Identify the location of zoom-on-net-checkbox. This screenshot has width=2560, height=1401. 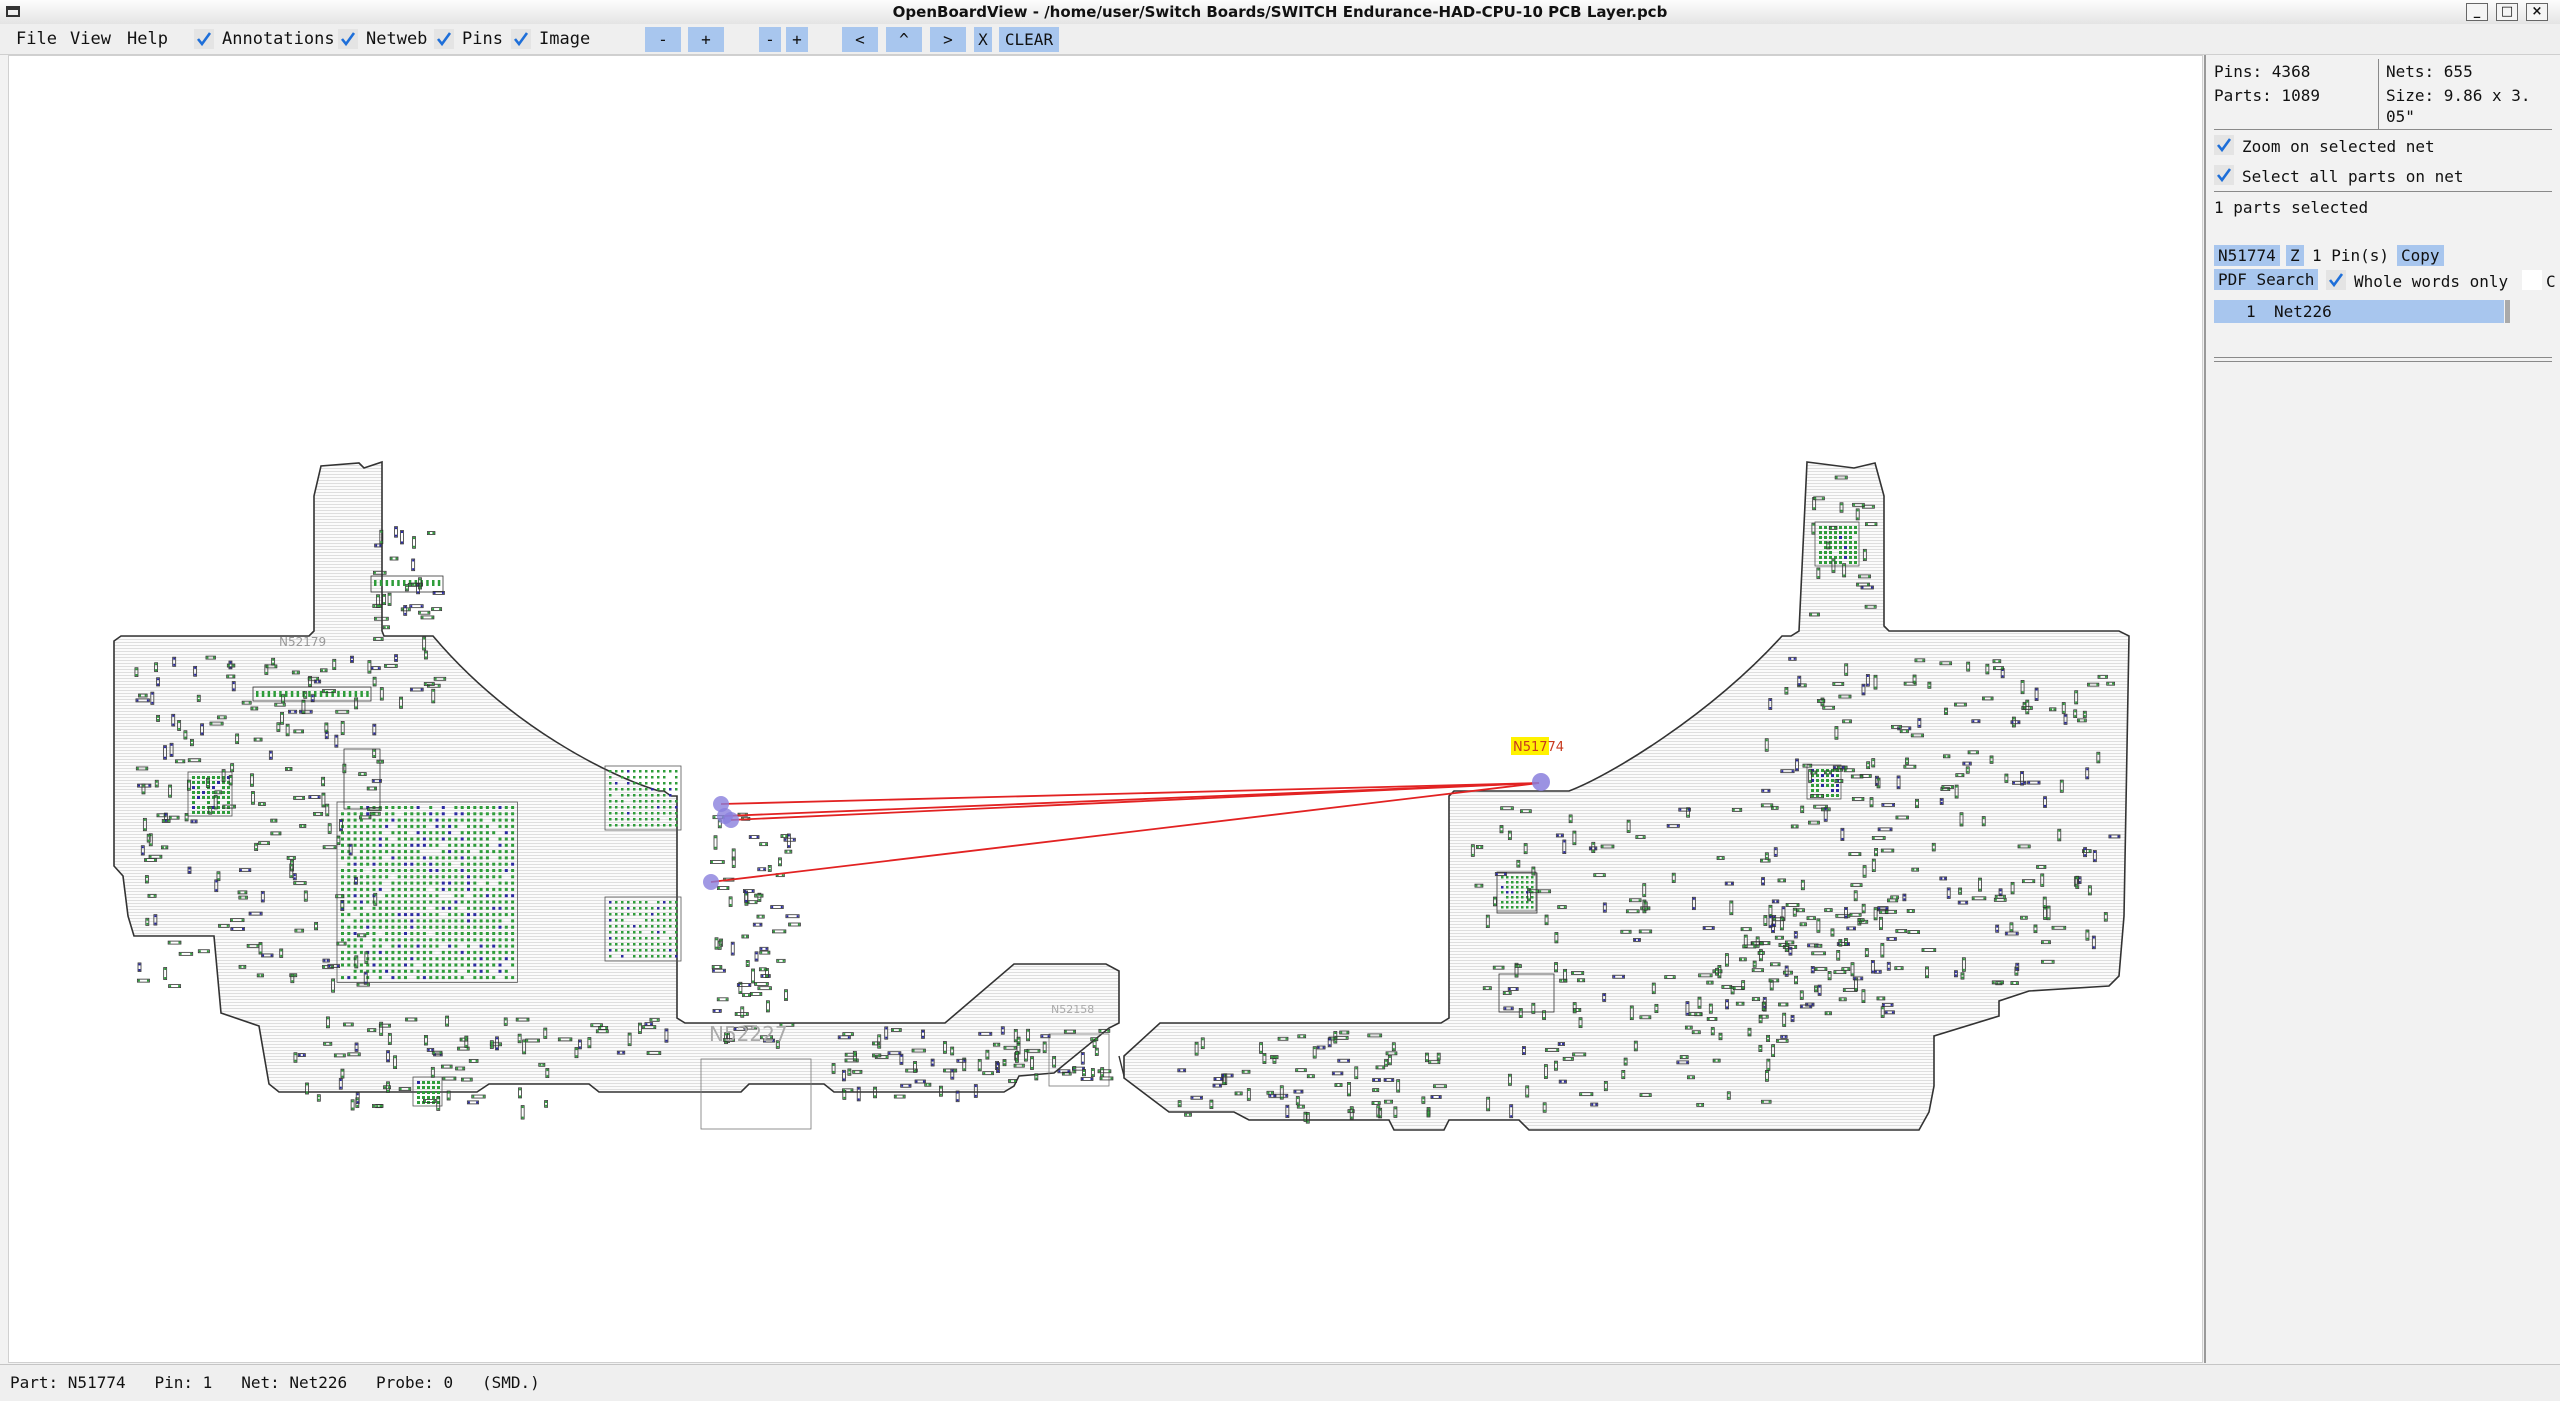
(2224, 145).